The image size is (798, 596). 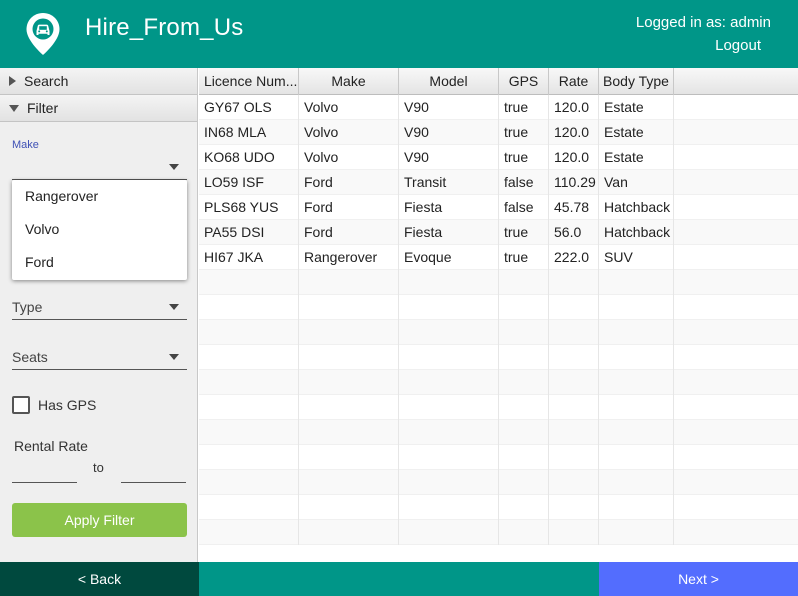 What do you see at coordinates (524, 182) in the screenshot?
I see `table-cell: false` at bounding box center [524, 182].